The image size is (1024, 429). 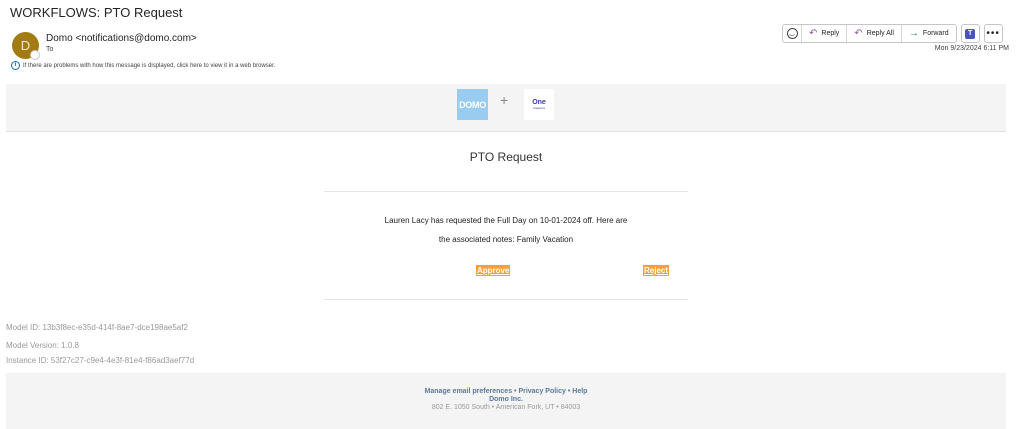 What do you see at coordinates (830, 33) in the screenshot?
I see `reply-label: Reply` at bounding box center [830, 33].